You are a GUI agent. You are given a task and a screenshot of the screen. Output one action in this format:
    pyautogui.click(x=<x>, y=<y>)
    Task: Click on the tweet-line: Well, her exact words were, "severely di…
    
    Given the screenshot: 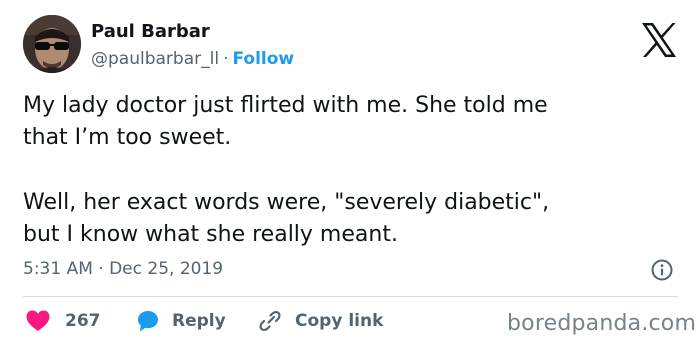 What is the action you would take?
    pyautogui.click(x=286, y=202)
    